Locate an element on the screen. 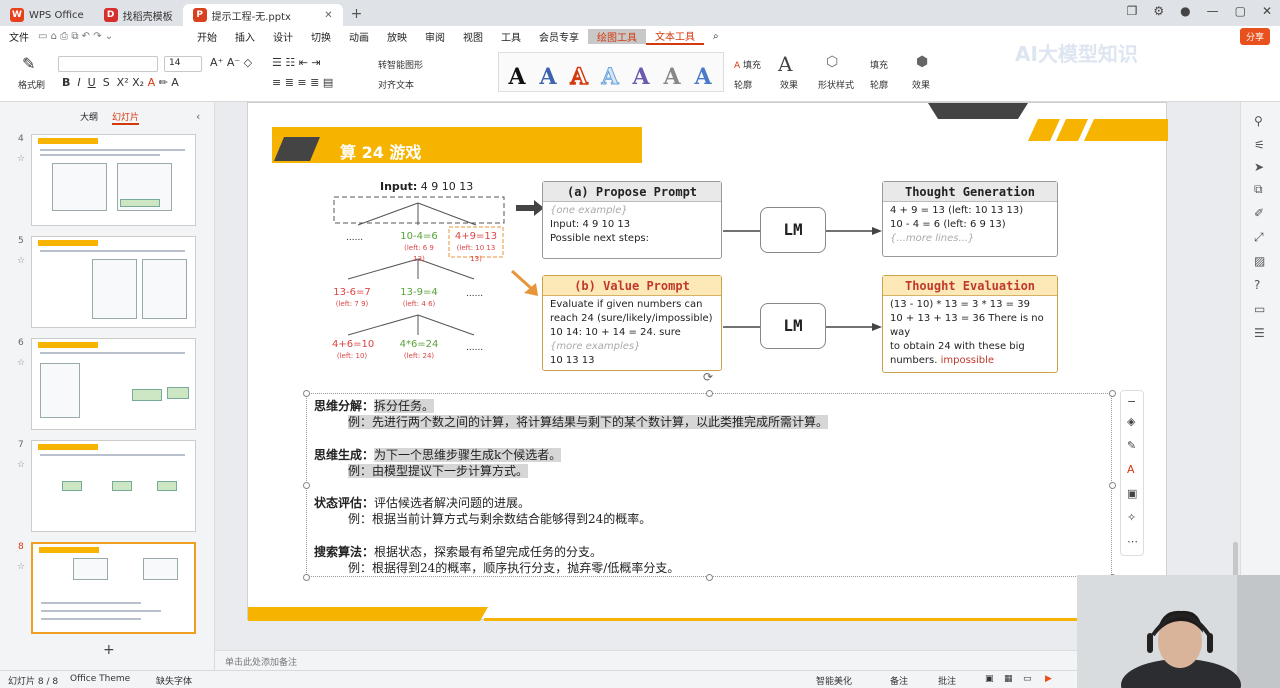  settings-sliders-icon: ⚟ is located at coordinates (1259, 145).